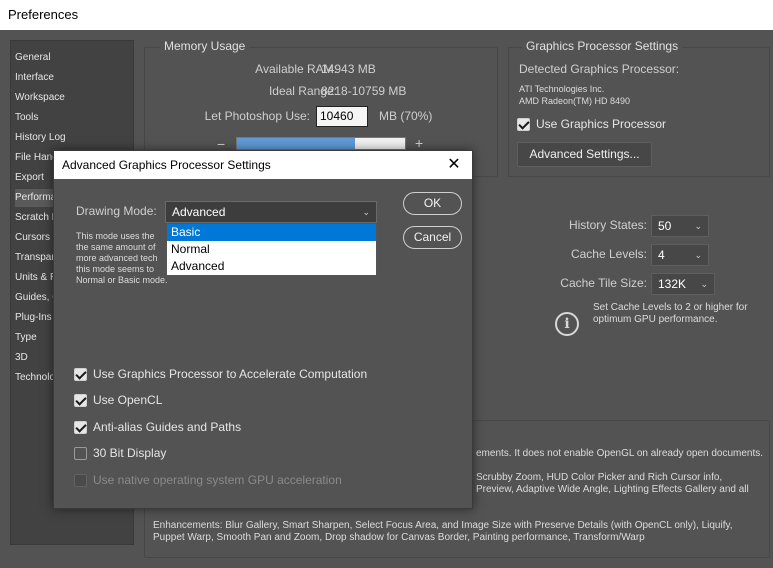 The height and width of the screenshot is (568, 773). What do you see at coordinates (43, 14) in the screenshot?
I see `window-title: Preferences` at bounding box center [43, 14].